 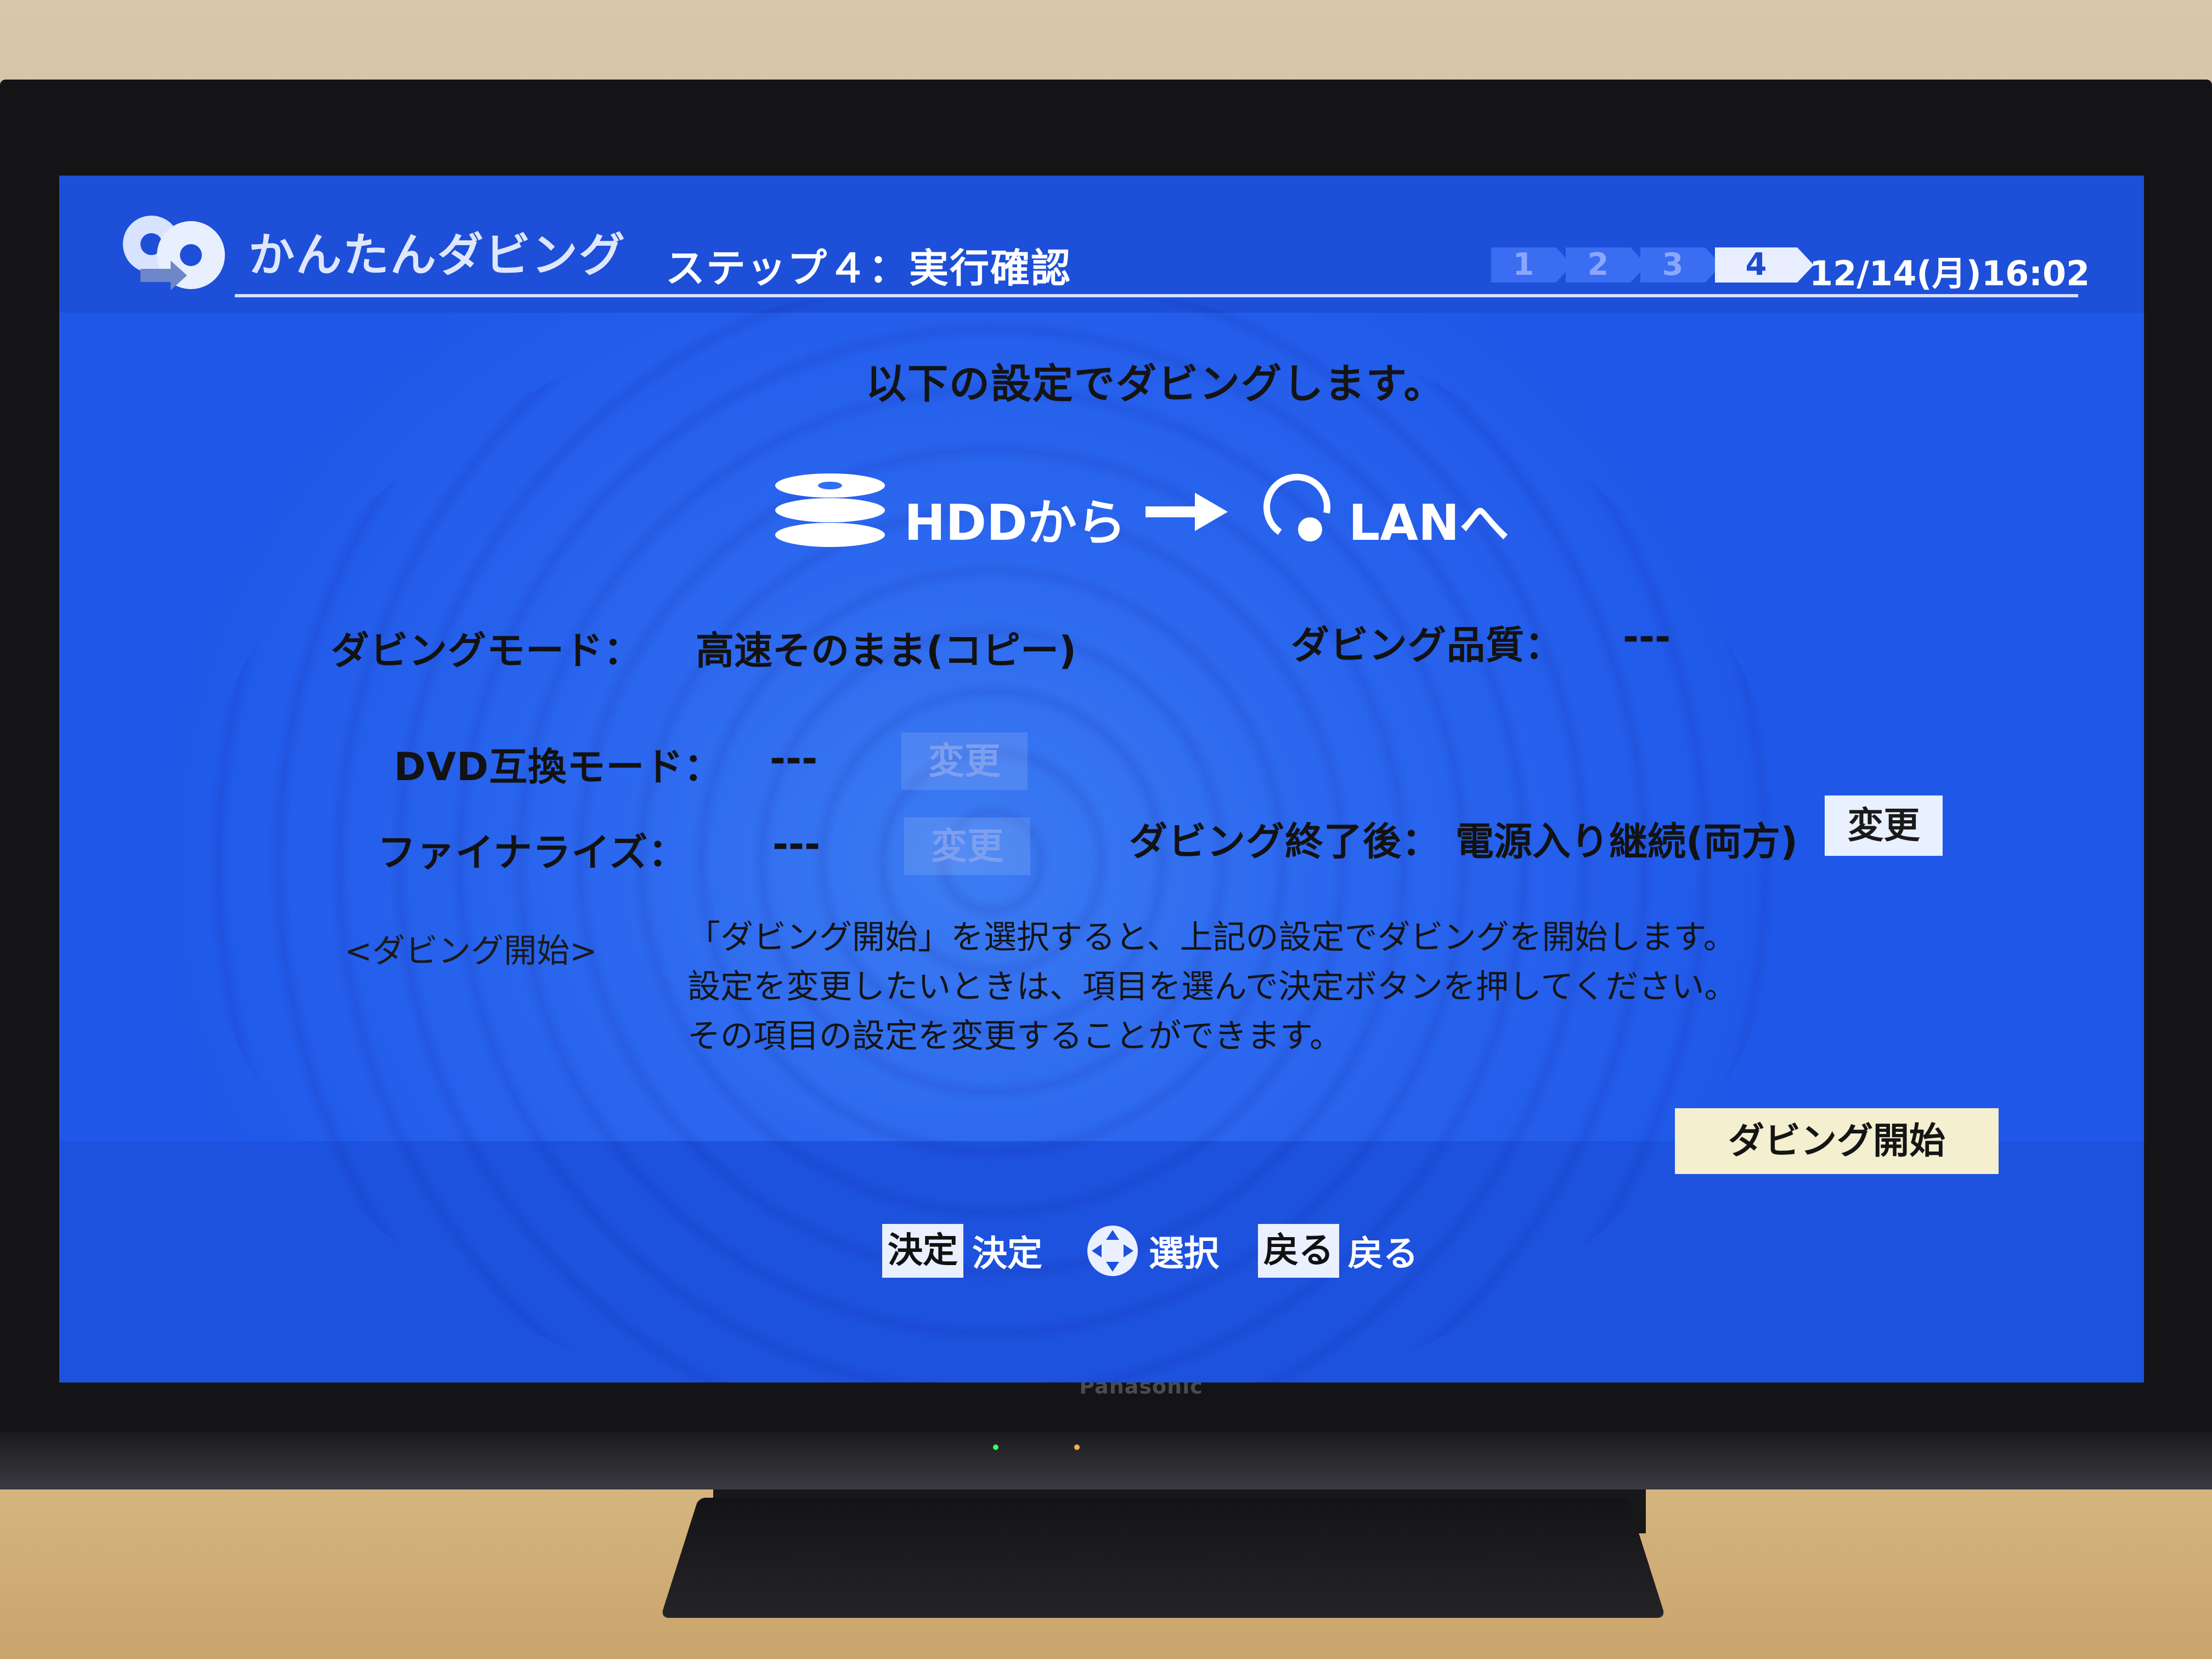 What do you see at coordinates (886, 647) in the screenshot?
I see `dubbing-mode-value: 高速そのまま(コピー)` at bounding box center [886, 647].